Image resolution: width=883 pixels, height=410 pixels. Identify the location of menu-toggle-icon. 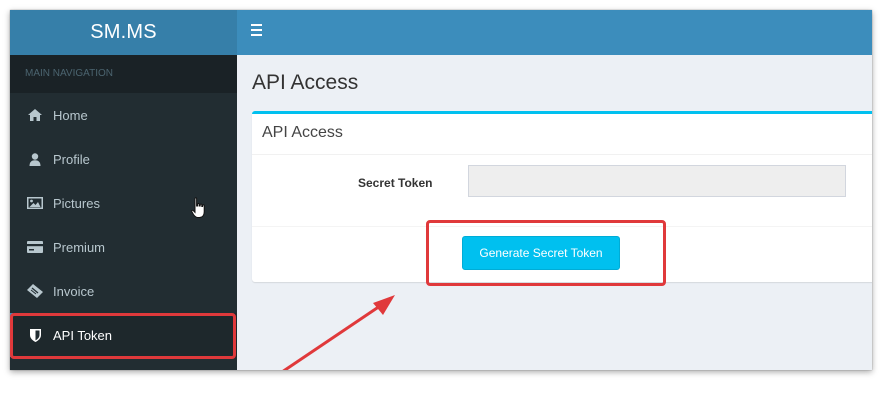
(258, 31).